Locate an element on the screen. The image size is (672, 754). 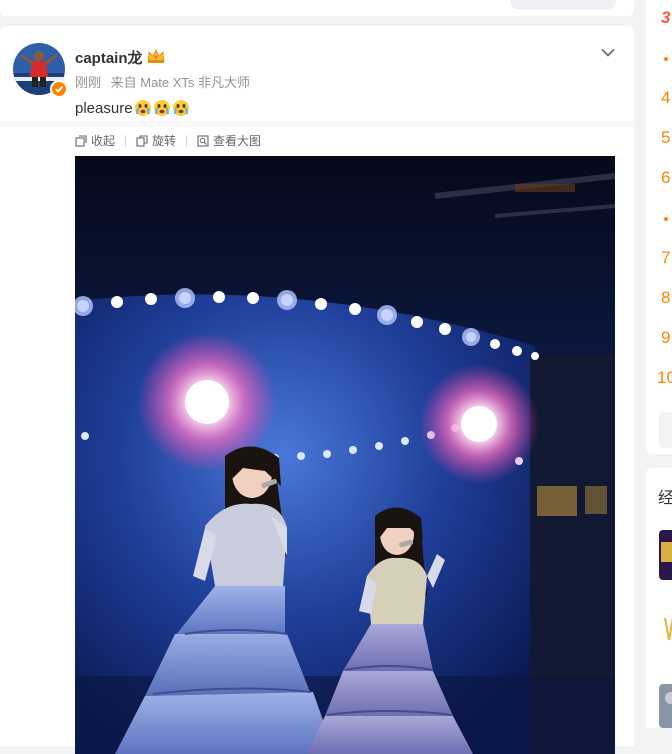
chevron-down-icon is located at coordinates (608, 52).